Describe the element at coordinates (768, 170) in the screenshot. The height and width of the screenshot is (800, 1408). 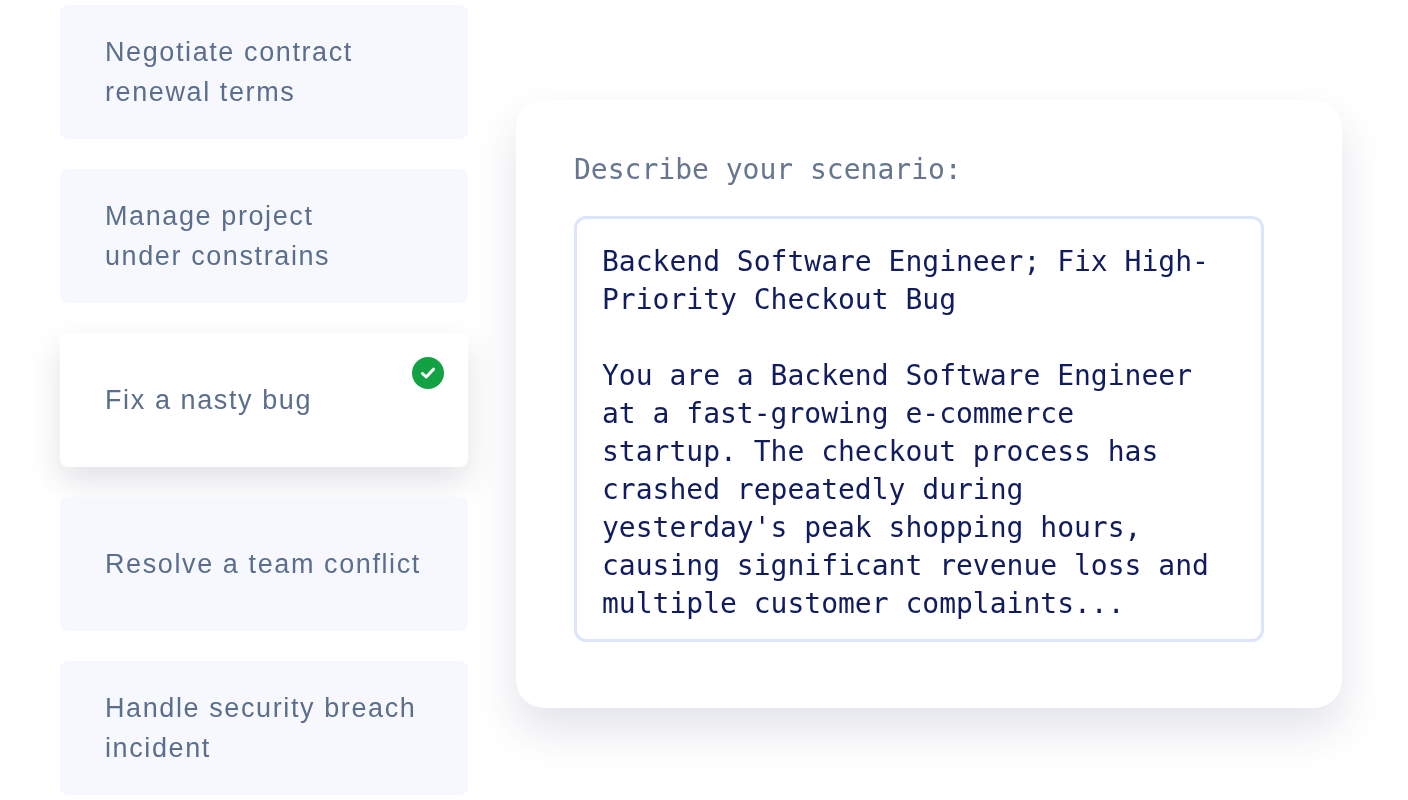
I see `scenario-label: Describe your scenario:` at that location.